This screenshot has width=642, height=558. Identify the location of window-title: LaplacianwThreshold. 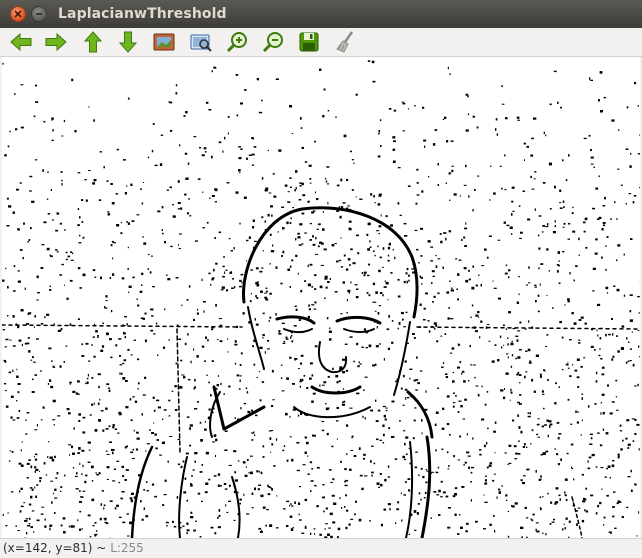
(142, 14).